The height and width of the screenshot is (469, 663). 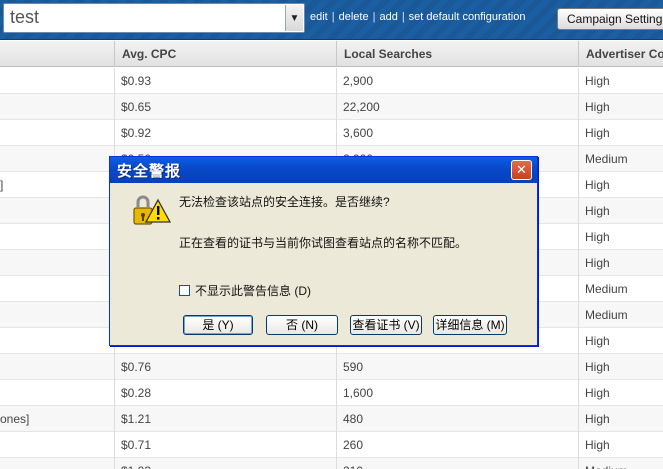 What do you see at coordinates (457, 463) in the screenshot?
I see `cell-local-searches: 210` at bounding box center [457, 463].